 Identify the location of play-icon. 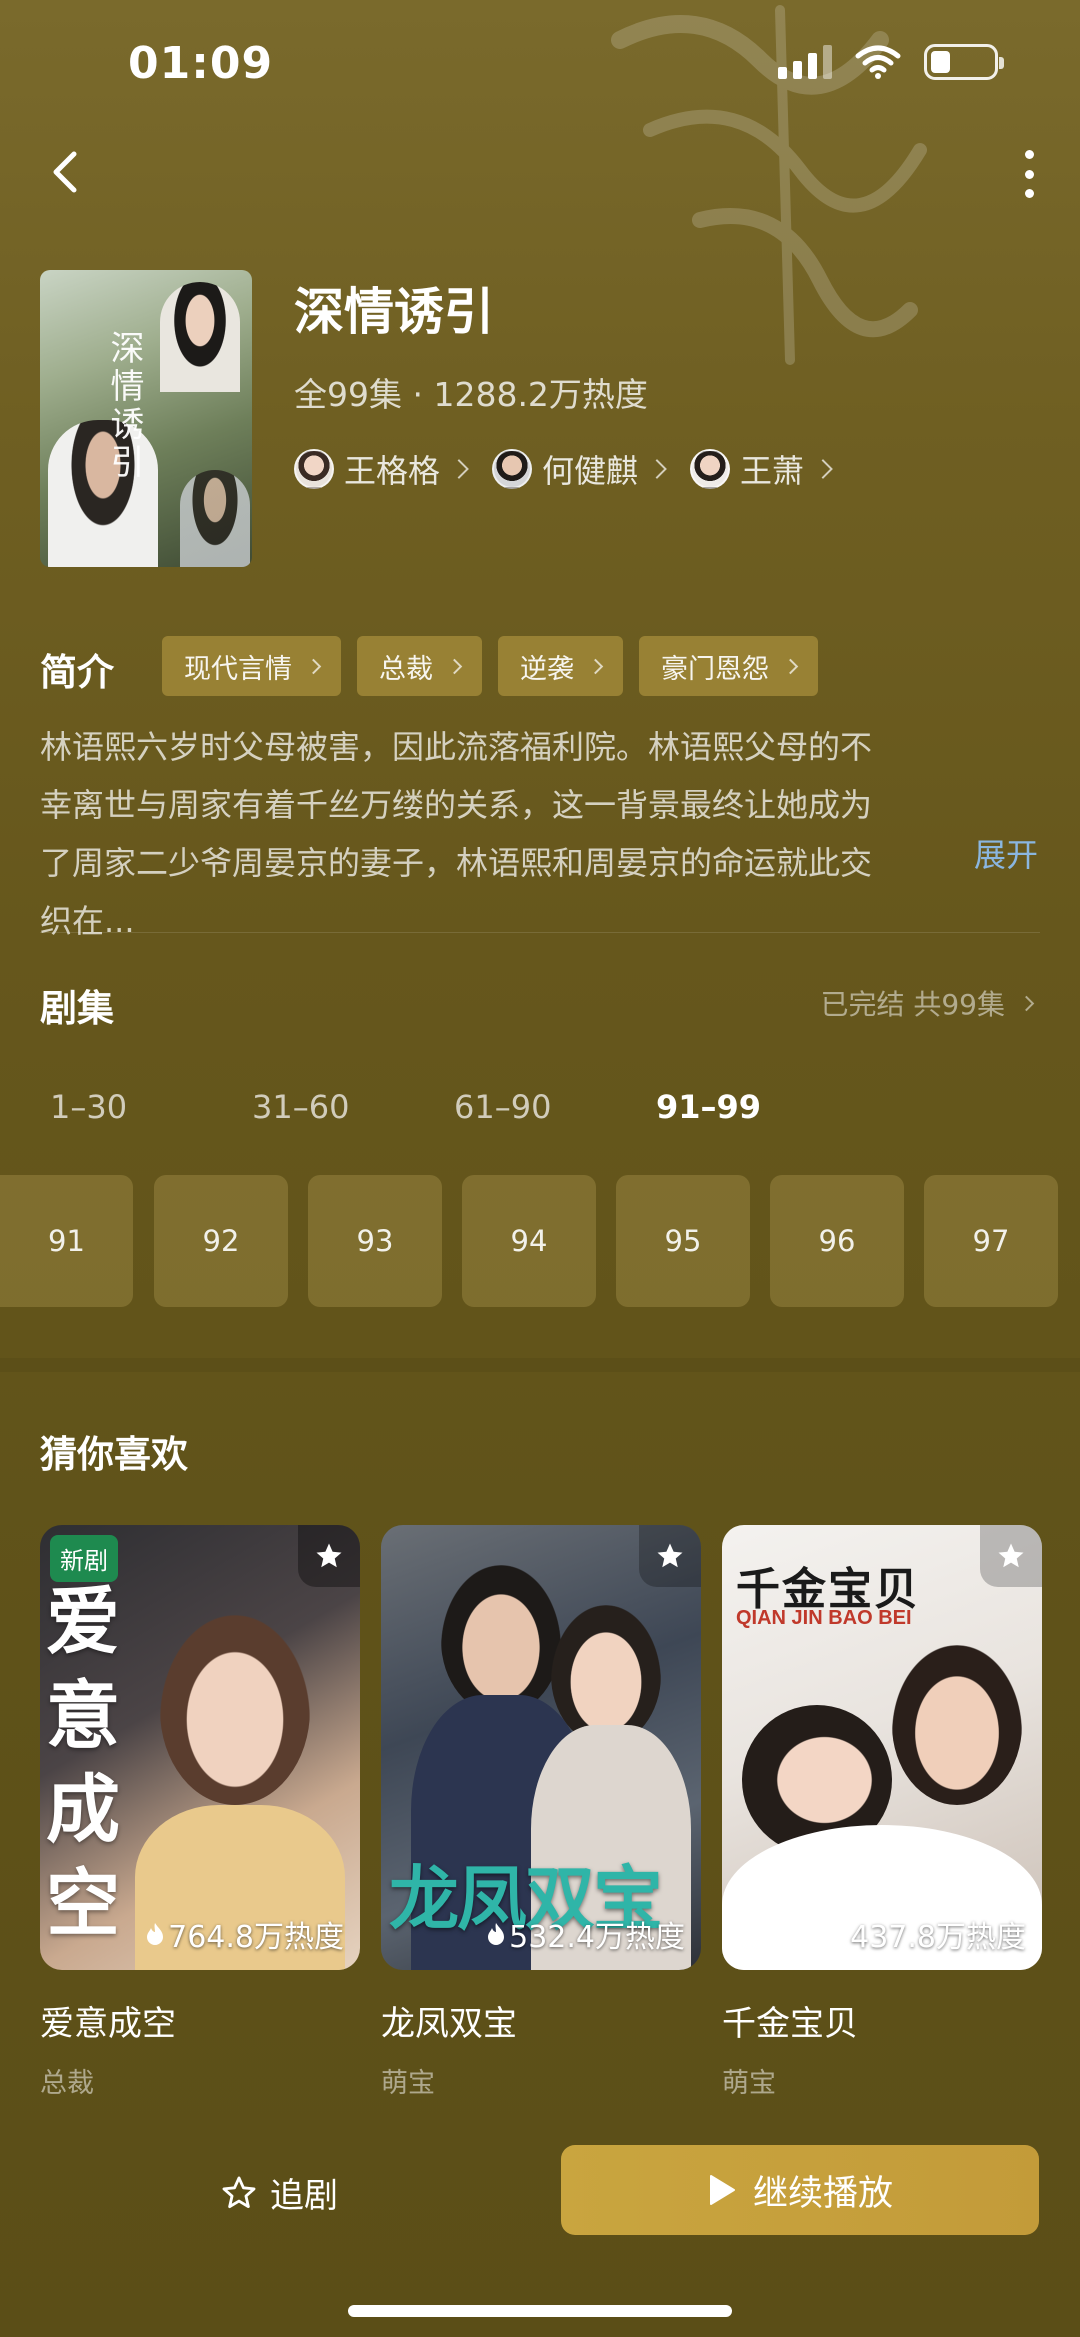
(722, 2190).